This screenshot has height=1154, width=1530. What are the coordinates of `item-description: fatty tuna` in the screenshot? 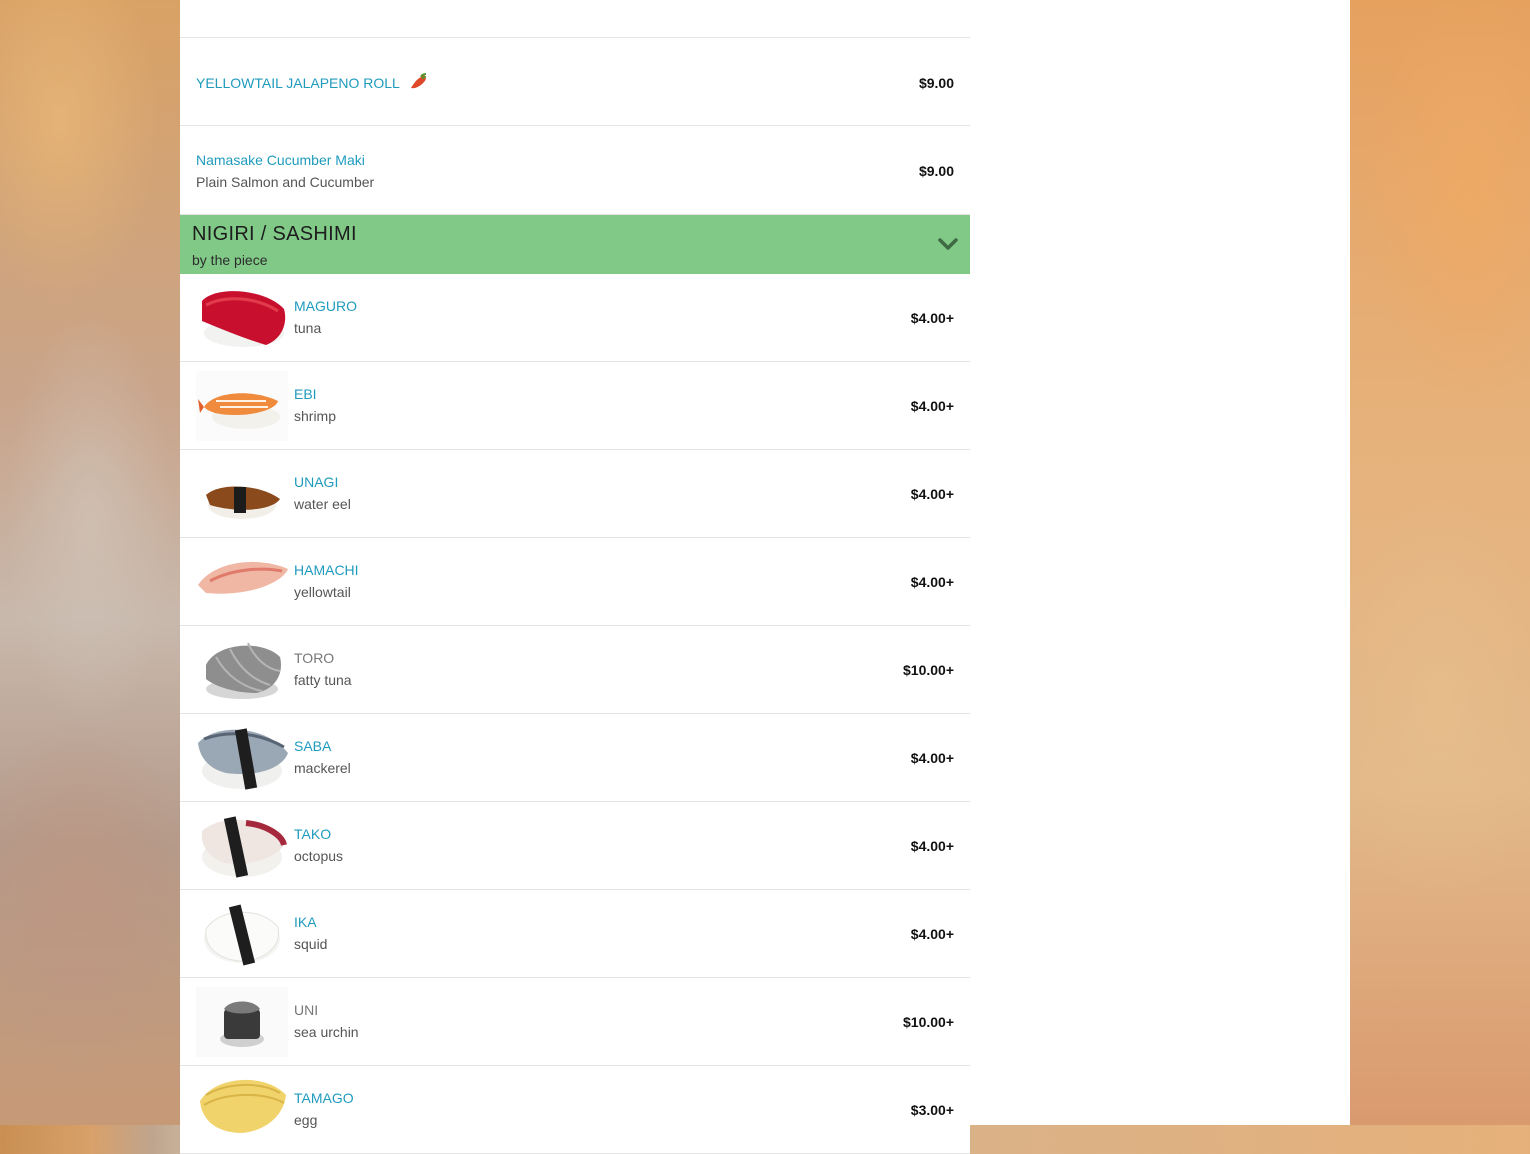 It's located at (323, 680).